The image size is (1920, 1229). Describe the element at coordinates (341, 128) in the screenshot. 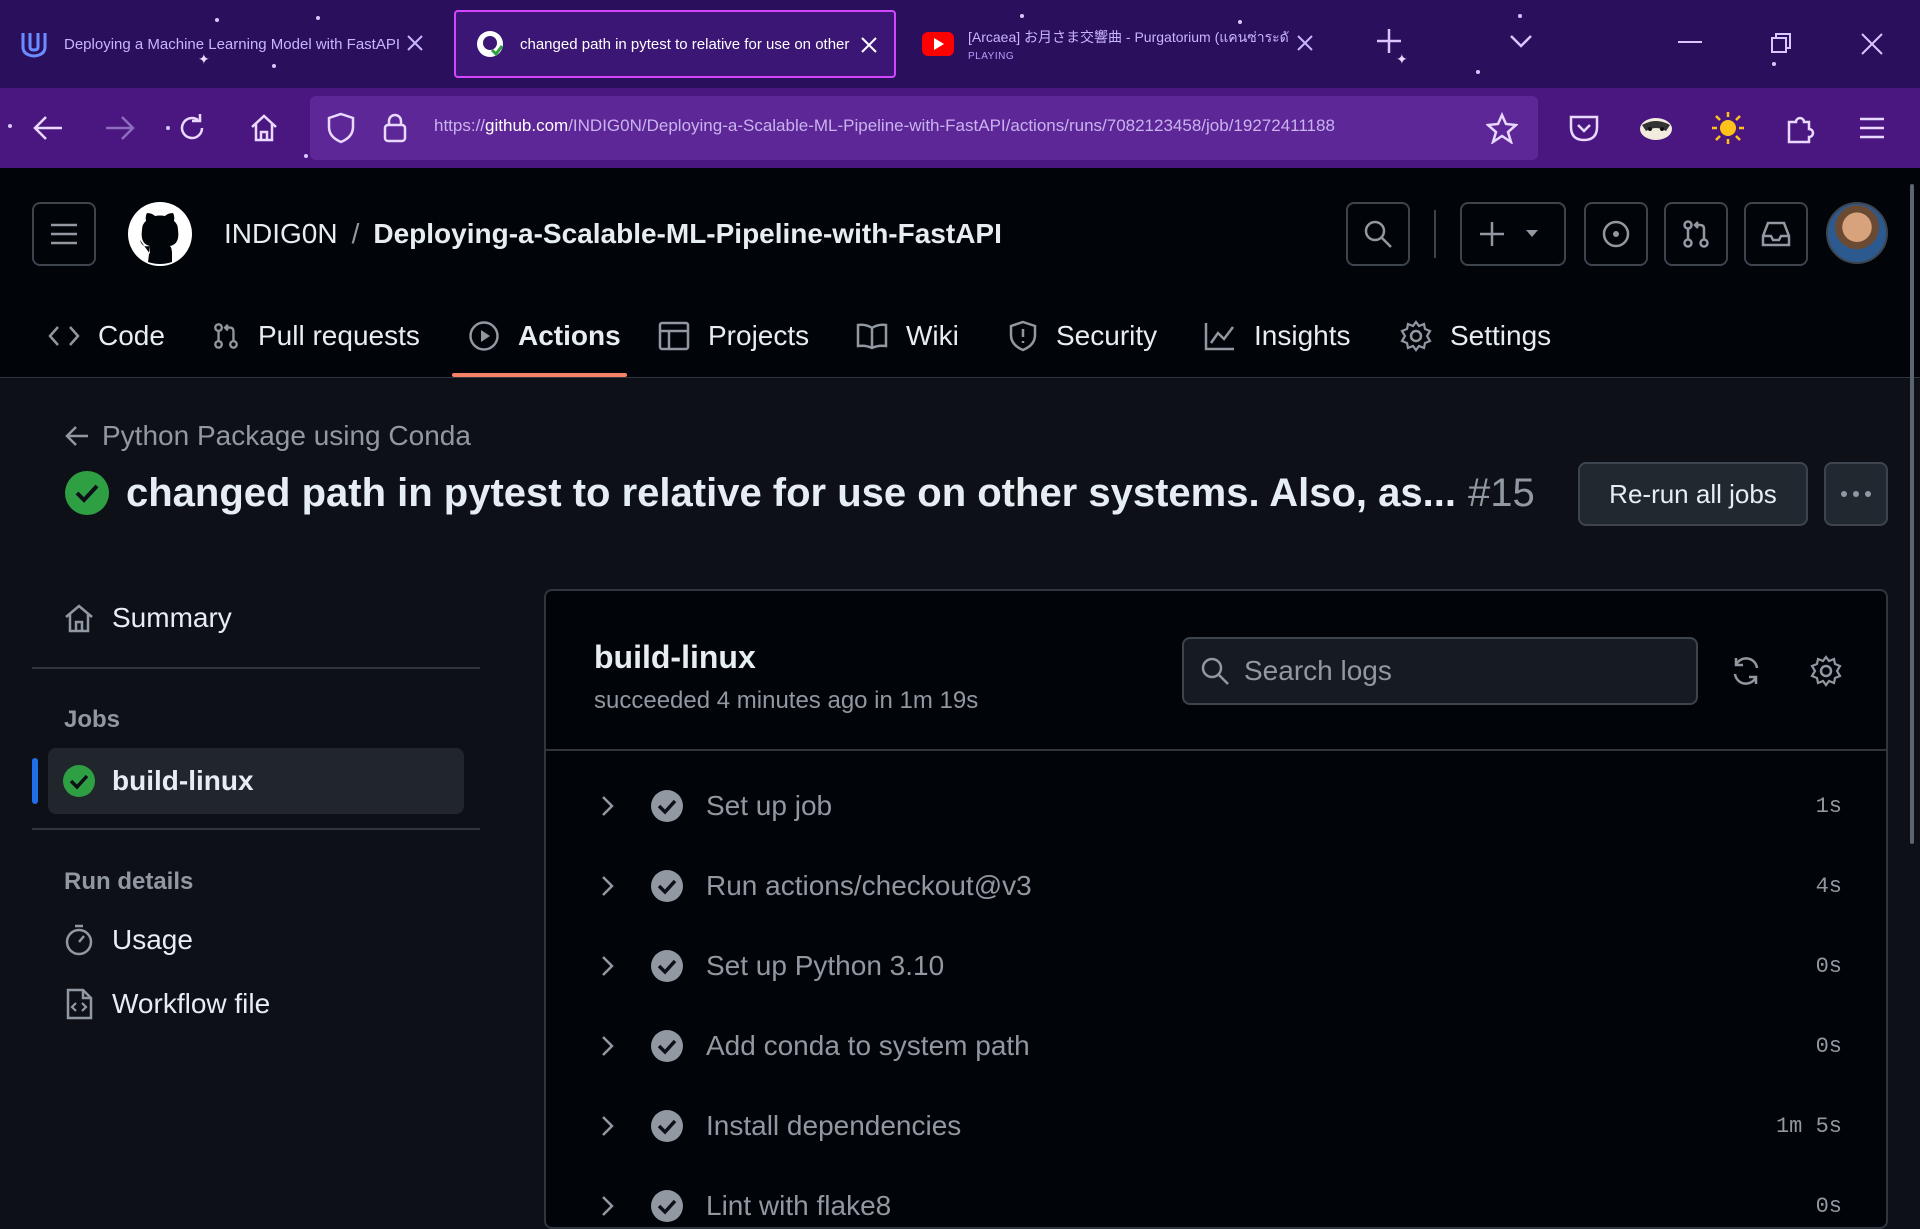

I see `tracking-protection-shield-icon` at that location.